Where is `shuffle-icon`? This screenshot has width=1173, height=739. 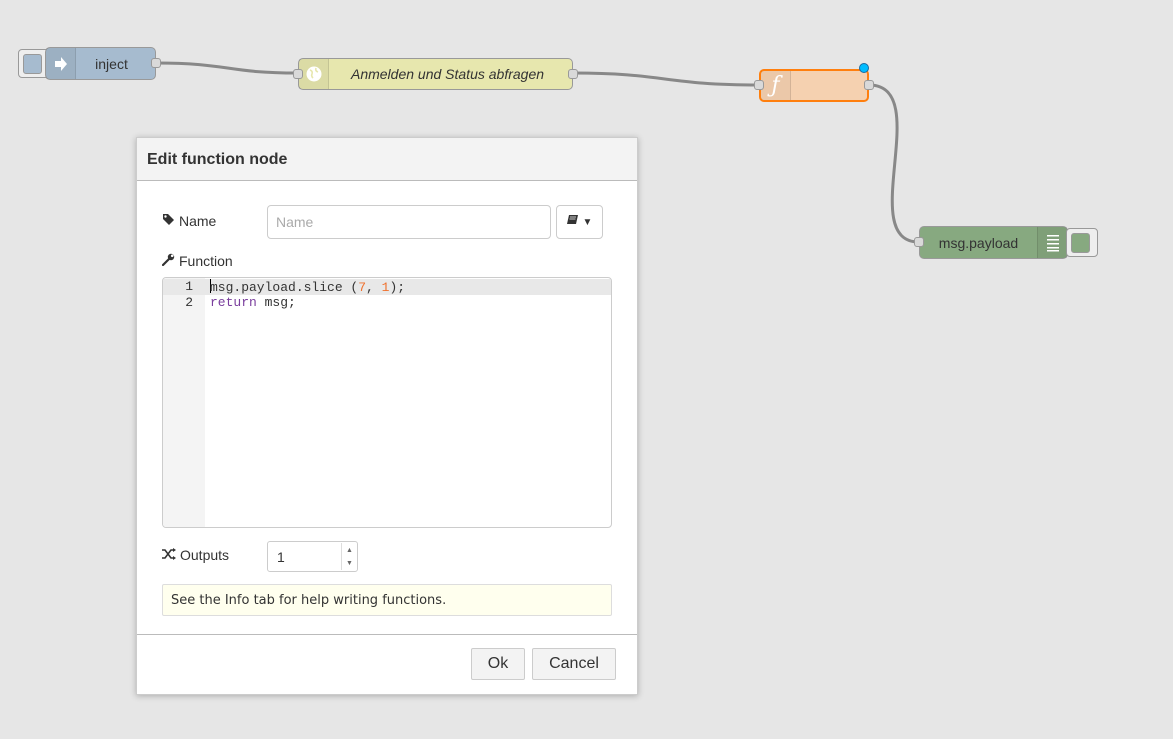 shuffle-icon is located at coordinates (169, 555).